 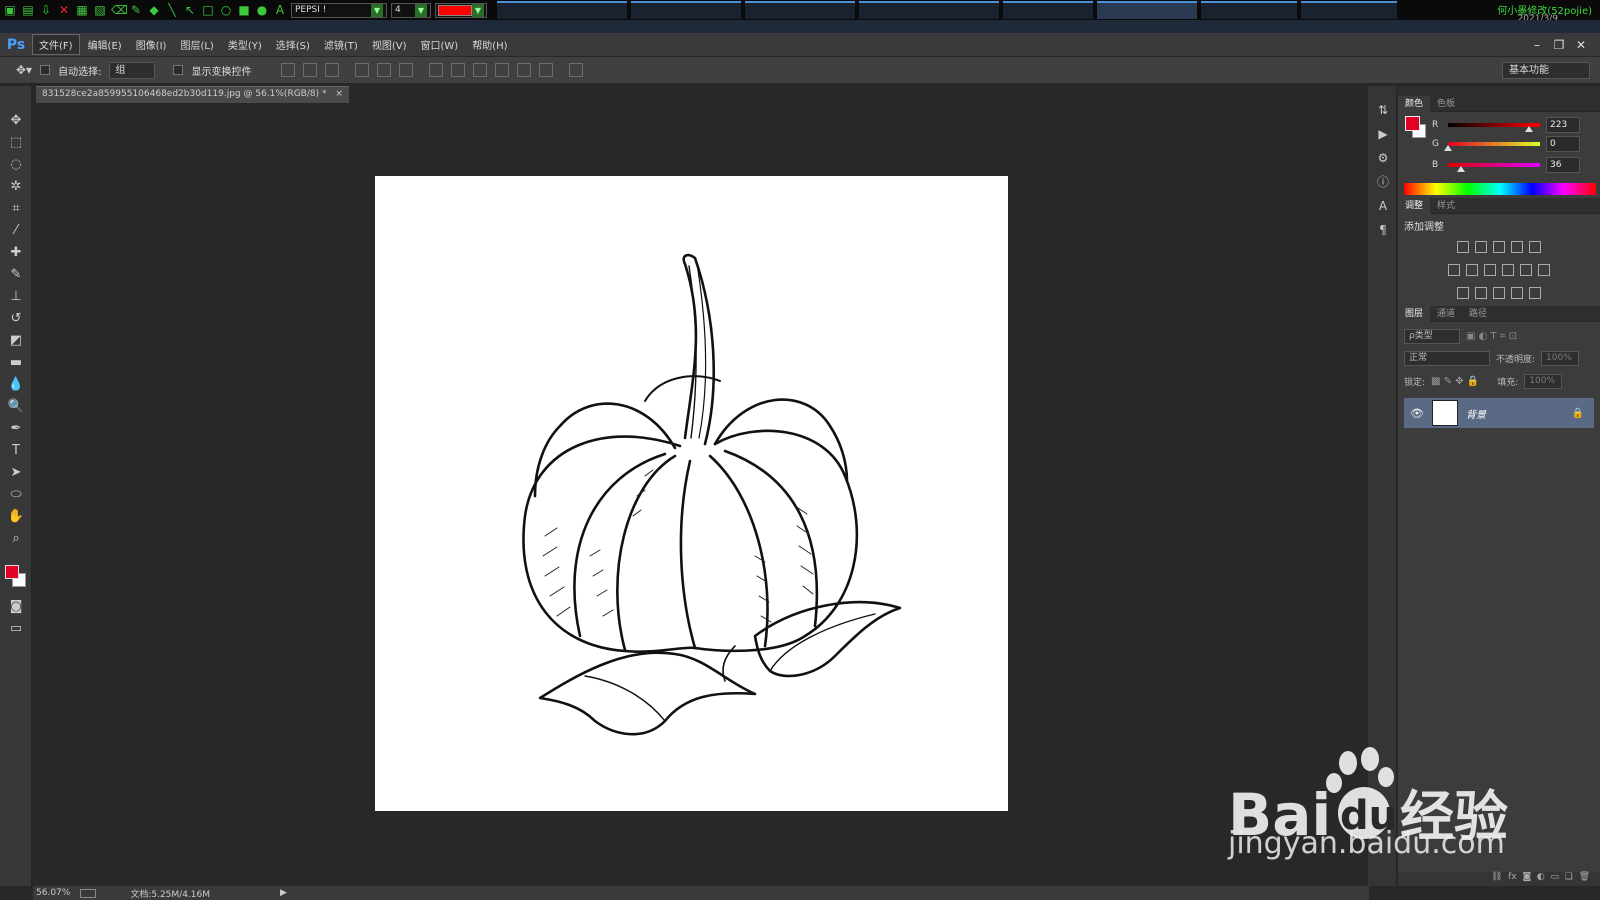 What do you see at coordinates (1417, 413) in the screenshot?
I see `visibility-eye-icon: 👁` at bounding box center [1417, 413].